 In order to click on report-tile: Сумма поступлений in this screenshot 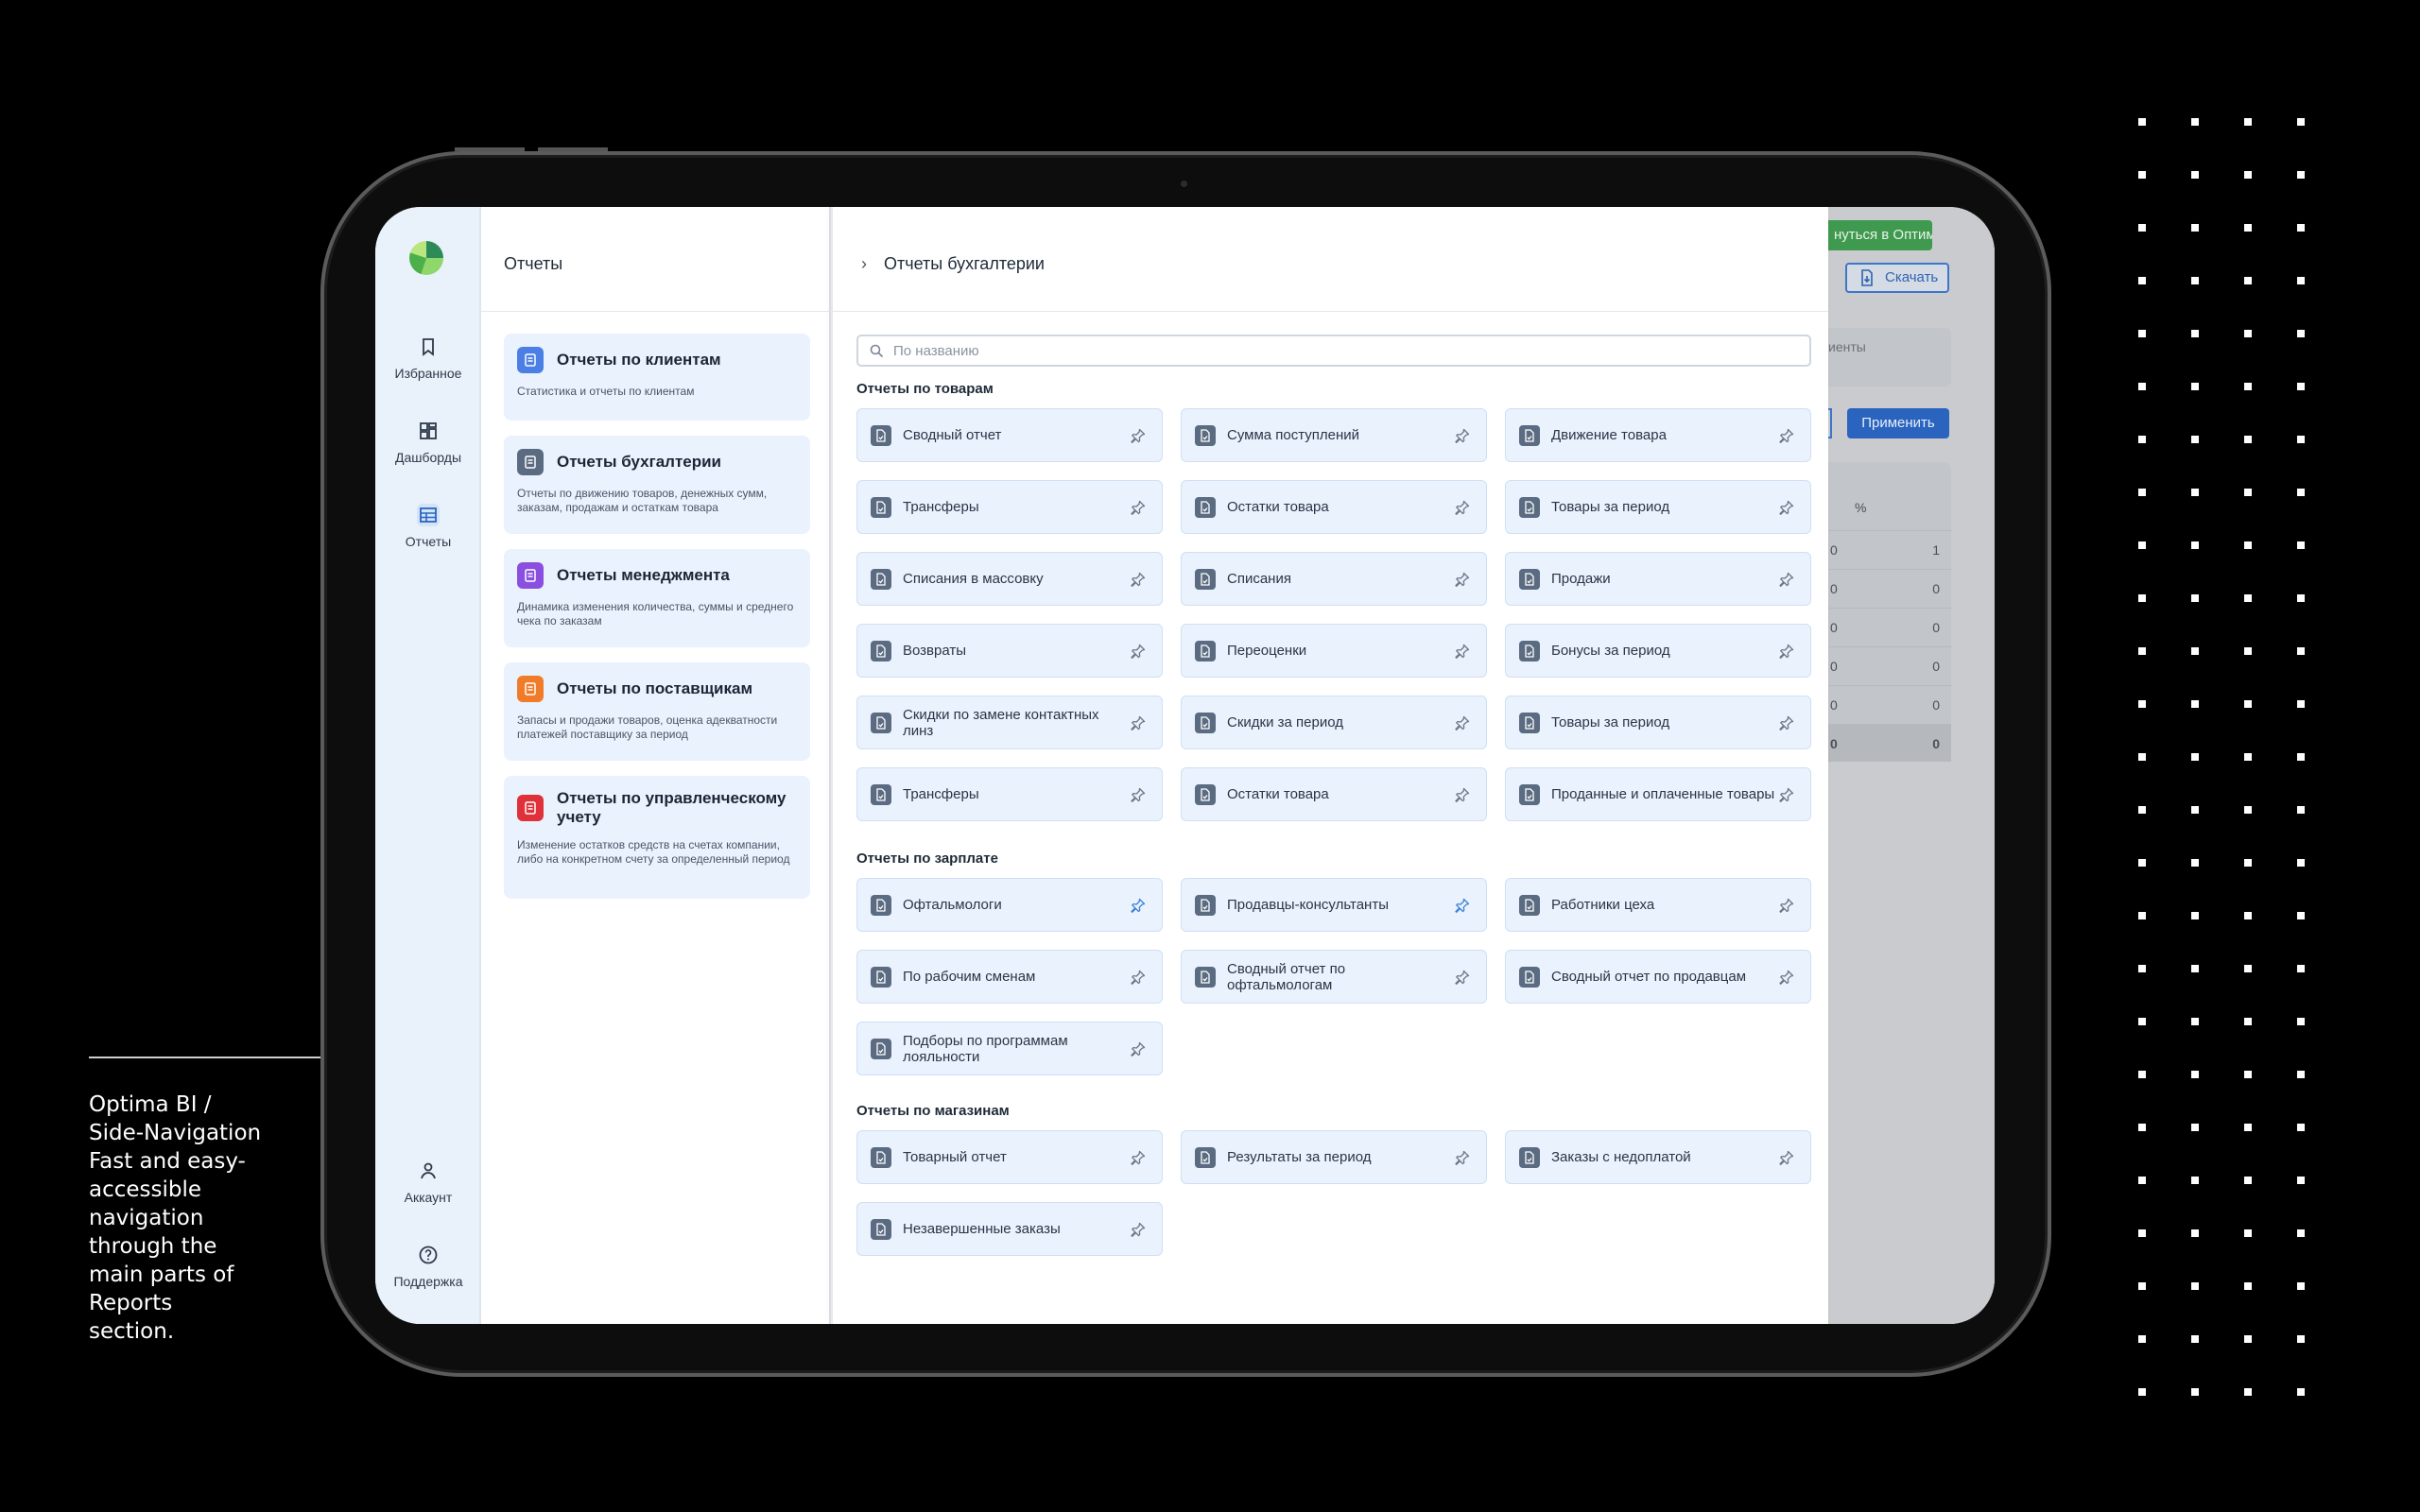, I will do `click(1334, 435)`.